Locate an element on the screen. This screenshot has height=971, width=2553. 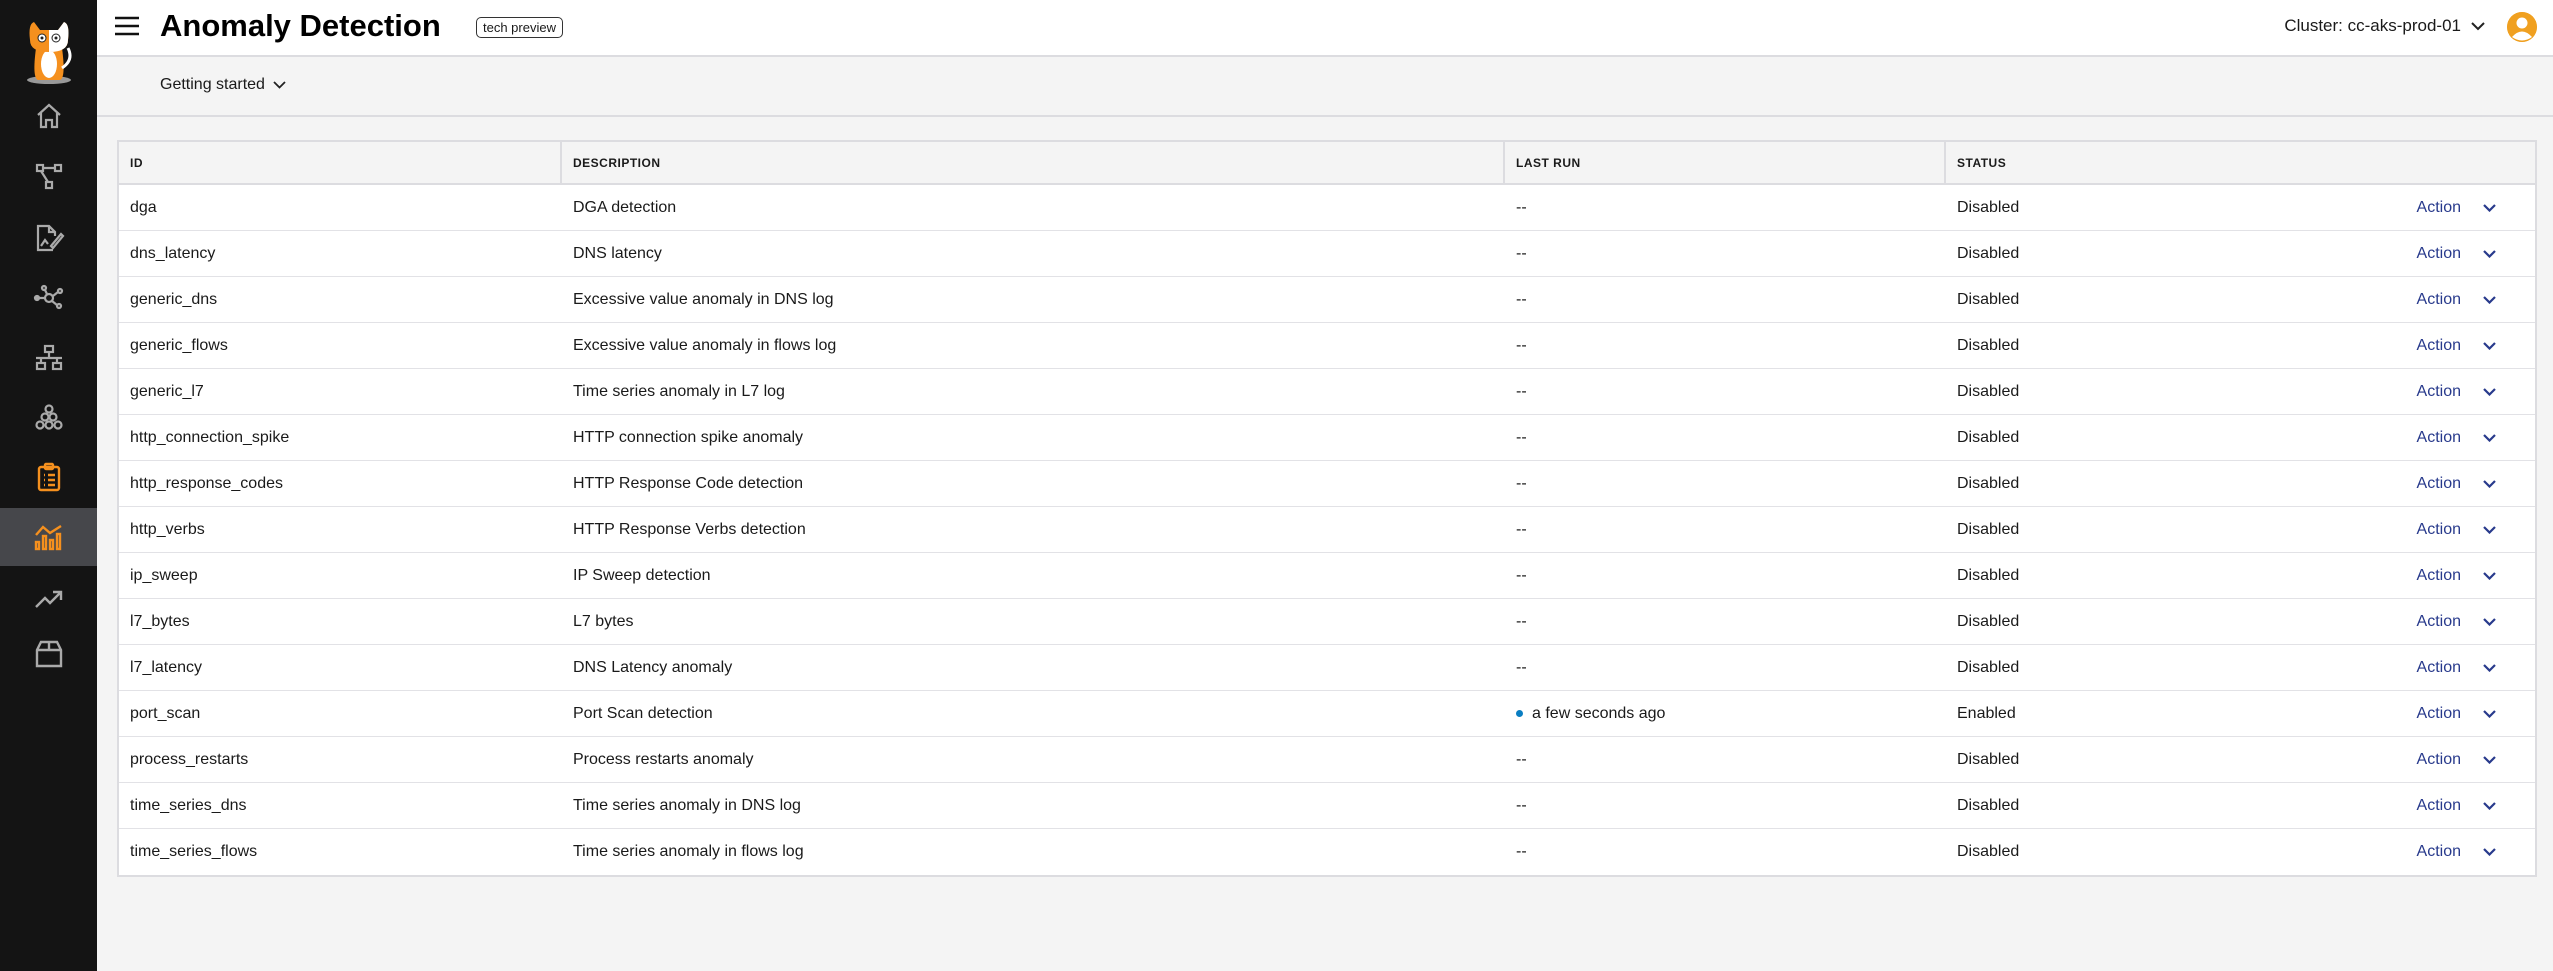
cell-description: DNS Latency anomaly is located at coordinates (653, 667).